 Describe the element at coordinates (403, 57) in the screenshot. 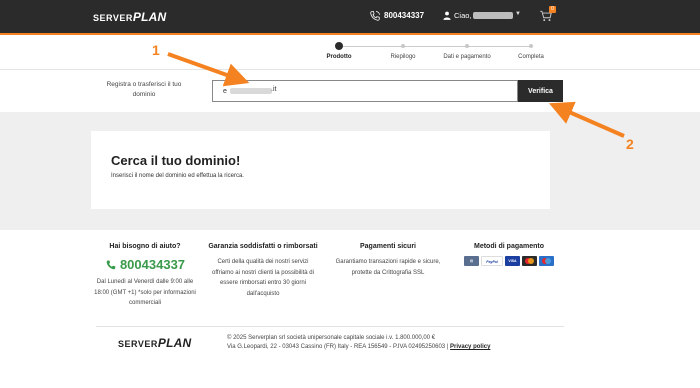

I see `step-label-riepilogo: Riepilogo` at that location.